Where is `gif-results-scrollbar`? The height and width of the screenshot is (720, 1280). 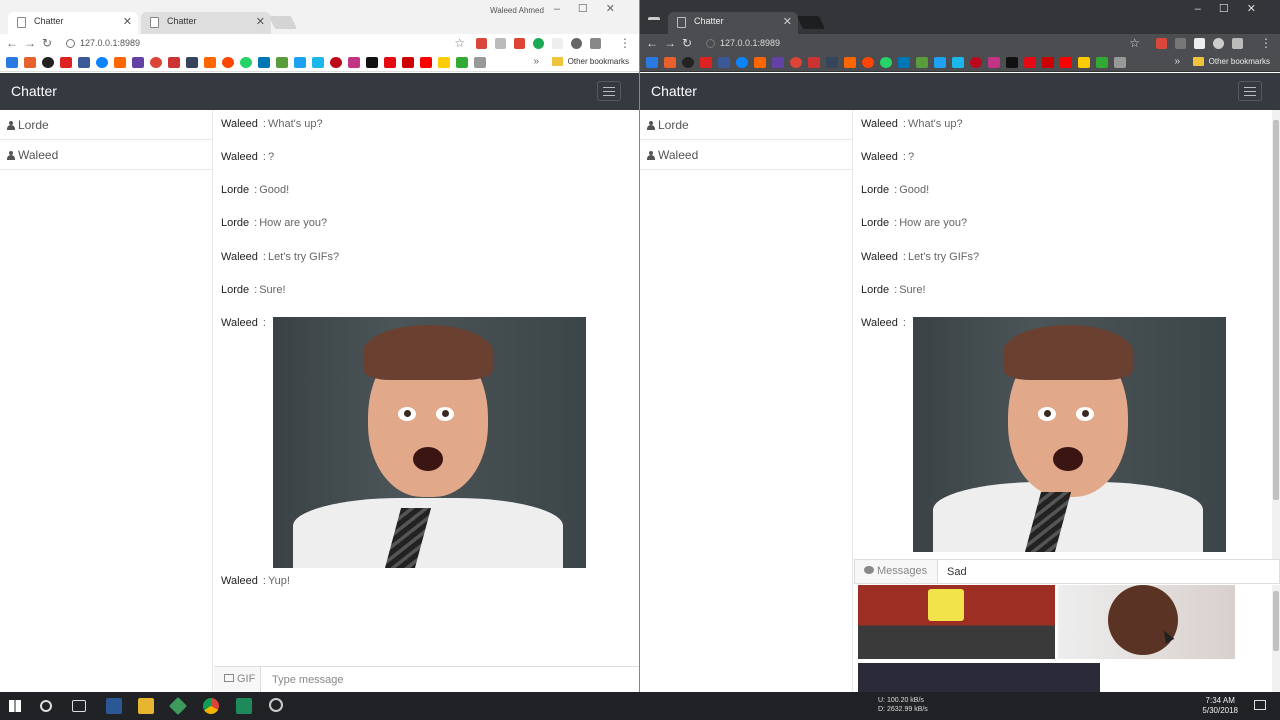 gif-results-scrollbar is located at coordinates (1276, 638).